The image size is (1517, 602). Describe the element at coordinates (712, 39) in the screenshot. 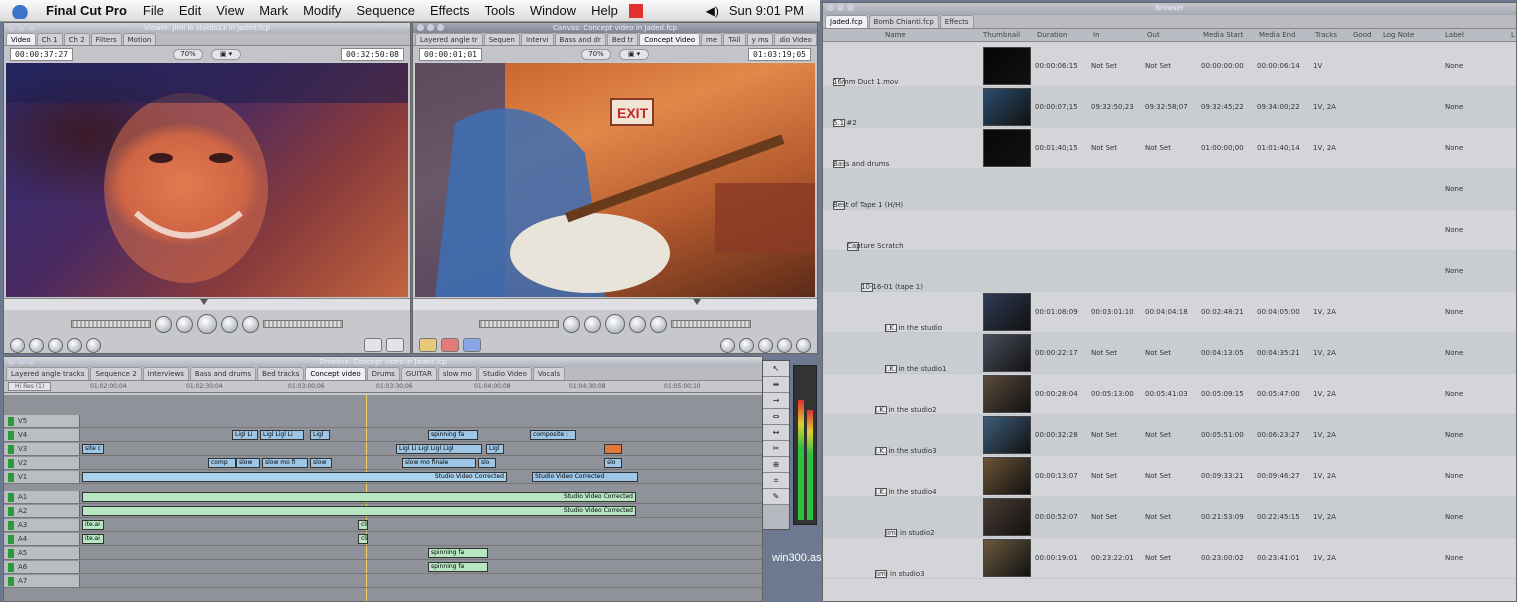

I see `tab-me: me` at that location.